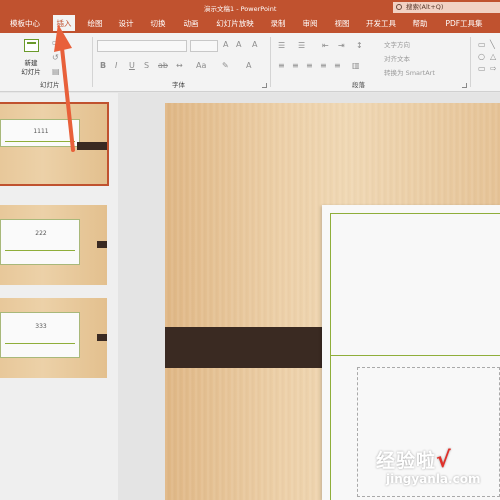 This screenshot has height=500, width=500. Describe the element at coordinates (281, 66) in the screenshot. I see `align-left-icon: ≡` at that location.